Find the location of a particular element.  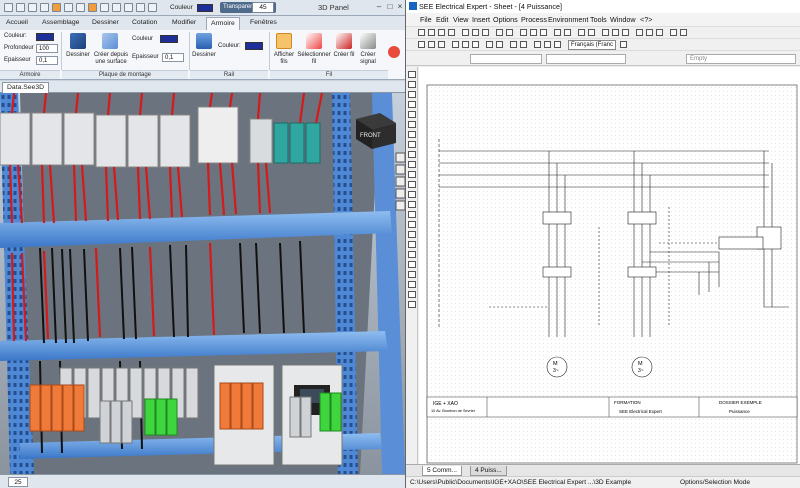

rotate-tool-icon is located at coordinates (412, 254).